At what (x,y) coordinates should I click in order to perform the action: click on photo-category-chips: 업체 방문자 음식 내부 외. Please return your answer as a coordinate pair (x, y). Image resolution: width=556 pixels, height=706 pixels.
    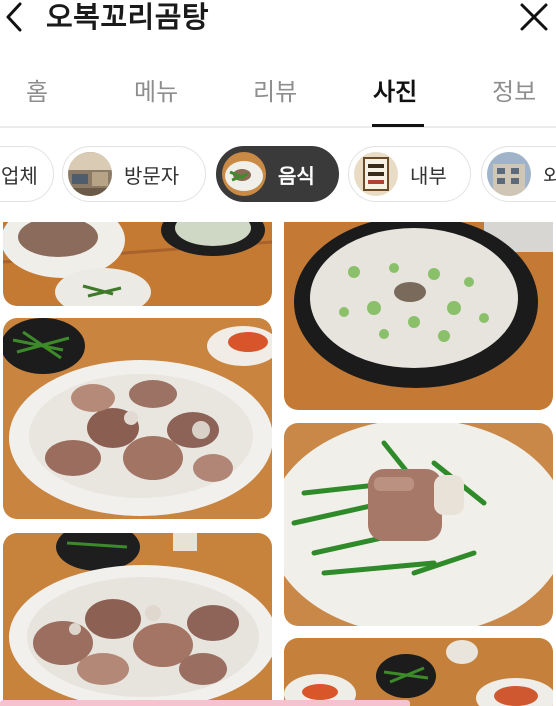
    Looking at the image, I should click on (278, 174).